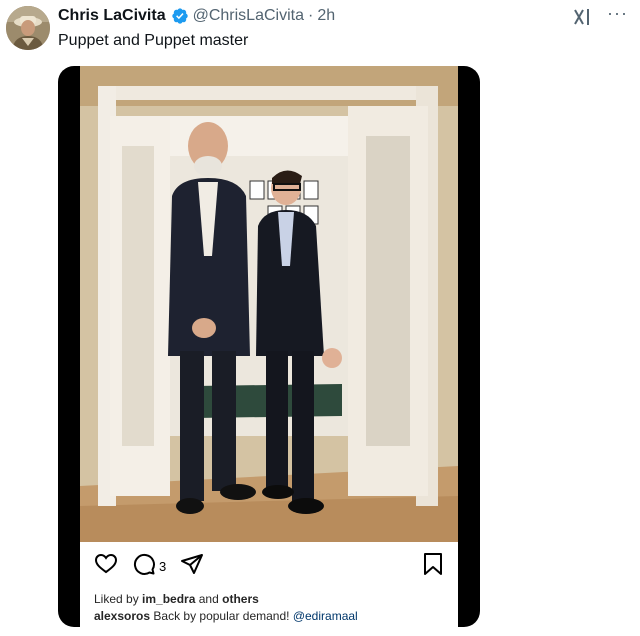  Describe the element at coordinates (248, 16) in the screenshot. I see `author-handle: @ChrisLaCivita` at that location.